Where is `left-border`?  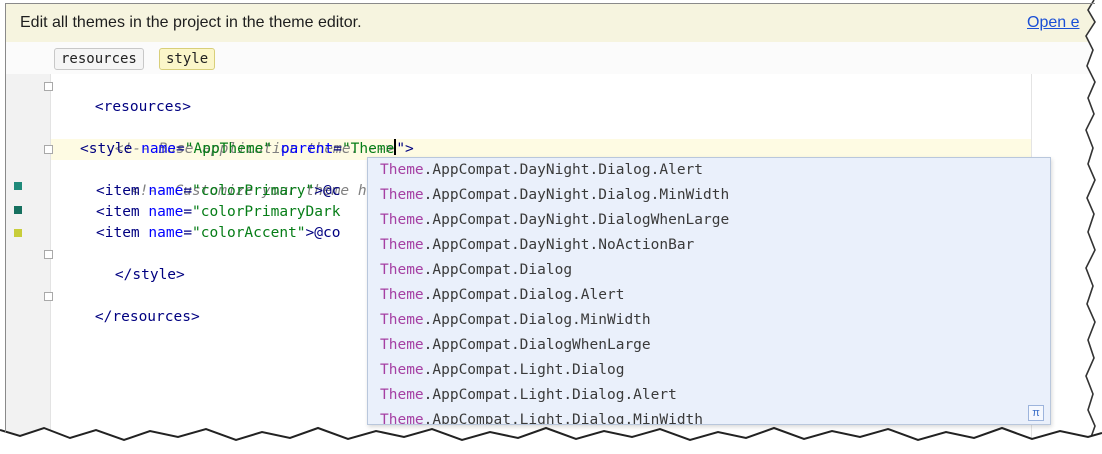
left-border is located at coordinates (5, 218).